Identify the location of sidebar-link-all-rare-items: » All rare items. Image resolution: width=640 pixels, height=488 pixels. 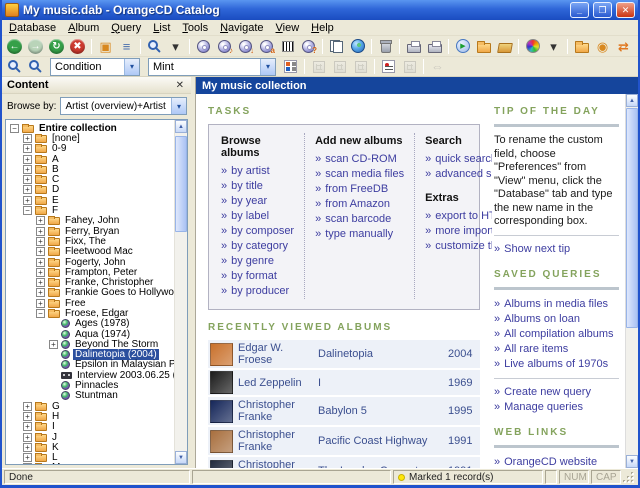
(556, 349).